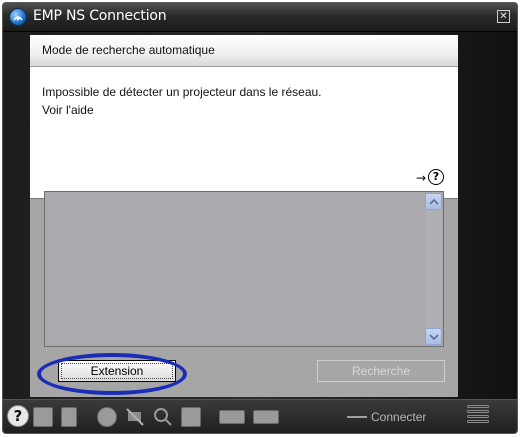 The height and width of the screenshot is (437, 521). I want to click on scroll-up-button, so click(433, 201).